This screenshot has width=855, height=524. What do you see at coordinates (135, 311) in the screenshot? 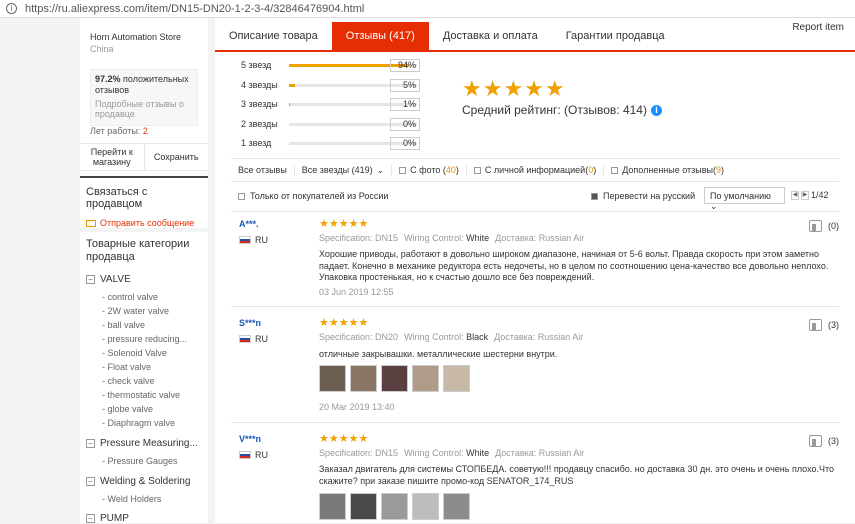
I see `subcategory-item: - 2W water valve` at bounding box center [135, 311].